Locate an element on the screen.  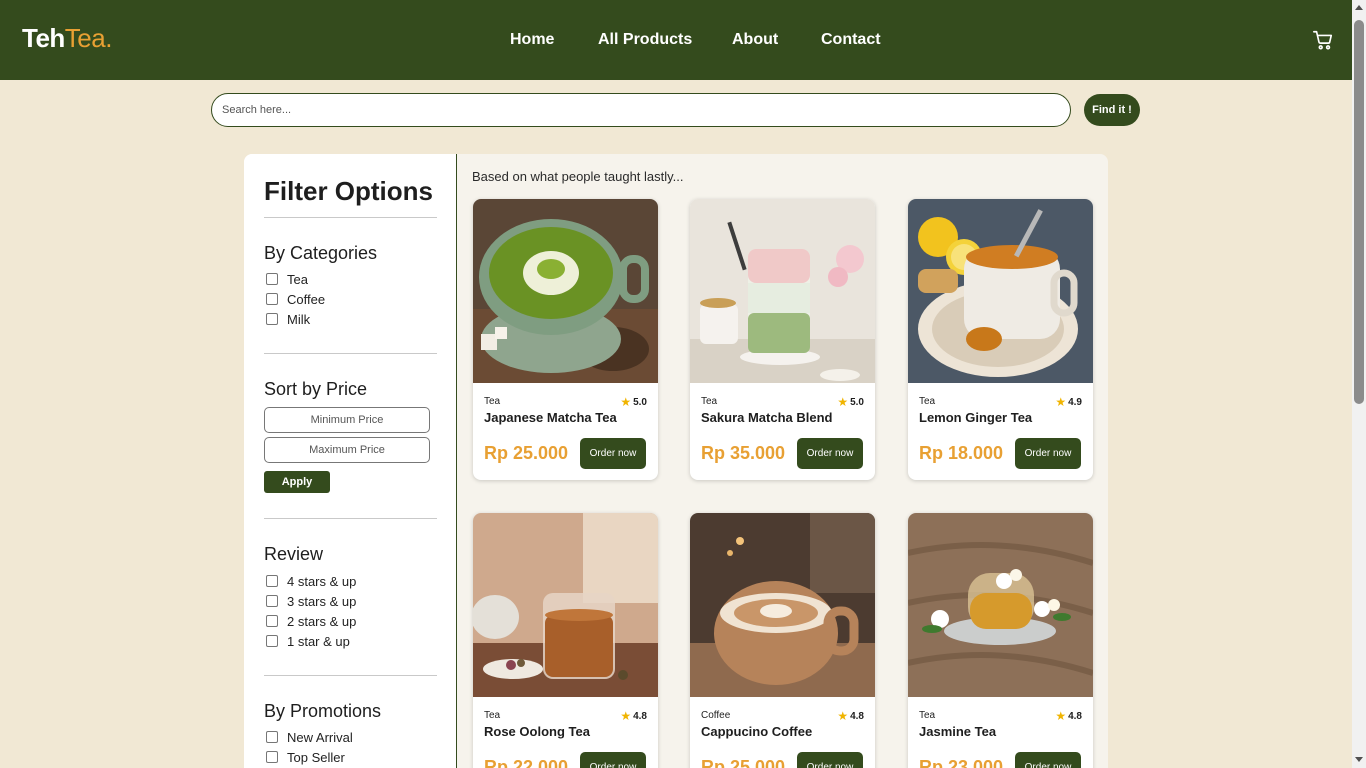
product-rating: ★ 5.0 is located at coordinates (633, 402).